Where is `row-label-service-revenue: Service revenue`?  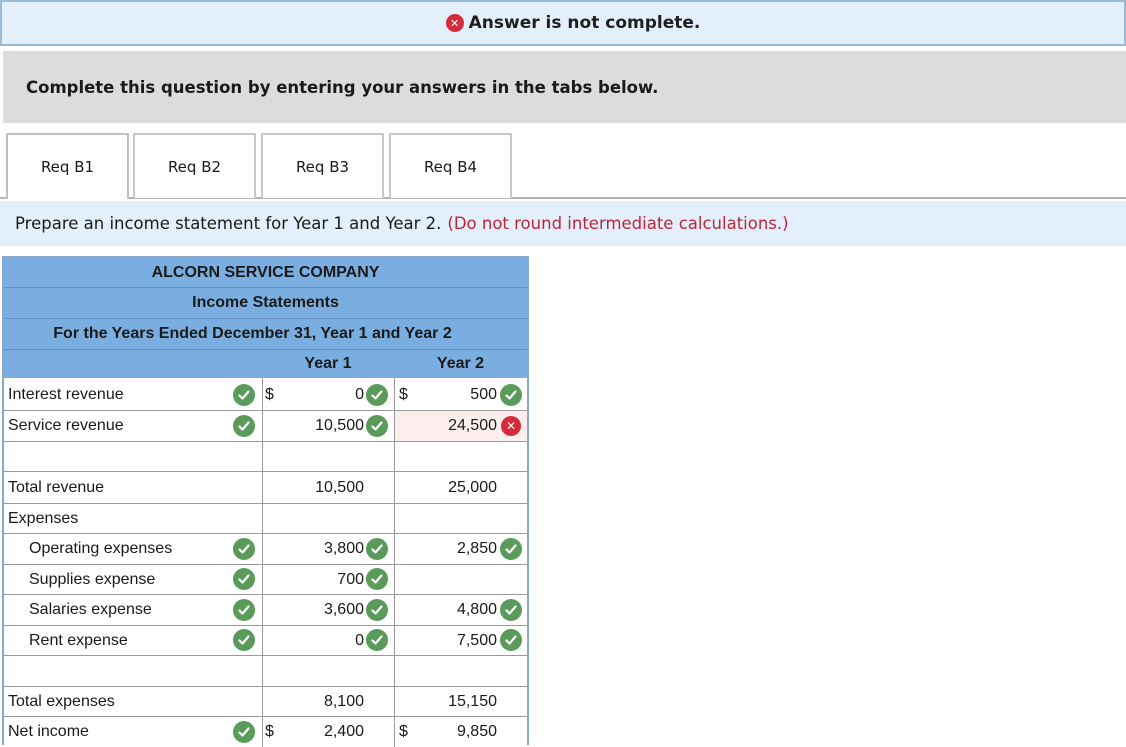 row-label-service-revenue: Service revenue is located at coordinates (66, 426).